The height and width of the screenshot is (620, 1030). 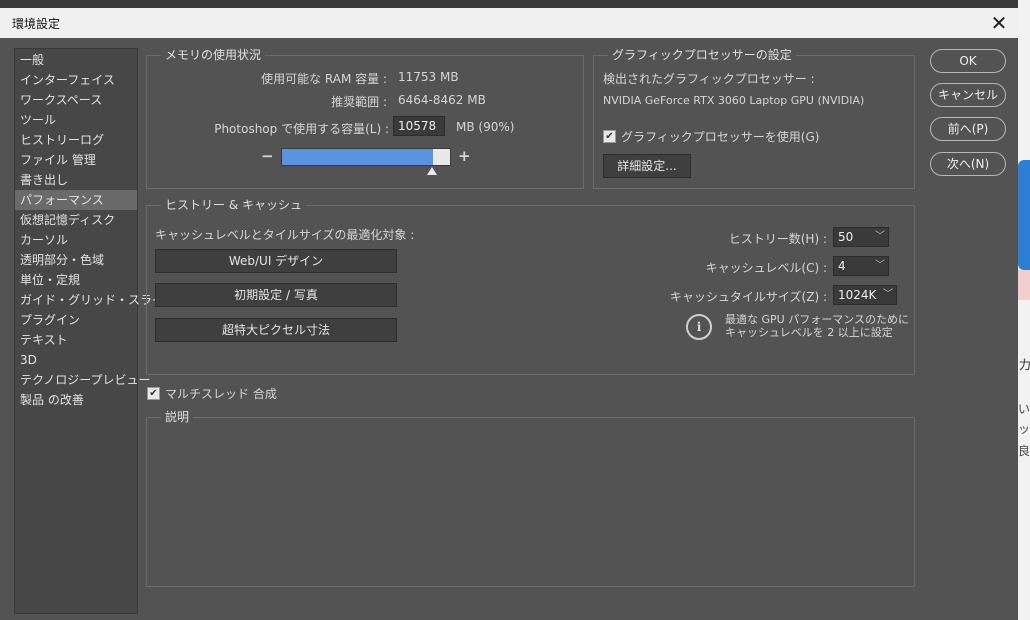 What do you see at coordinates (324, 79) in the screenshot?
I see `available-ram-label: 使用可能な RAM 容量 :` at bounding box center [324, 79].